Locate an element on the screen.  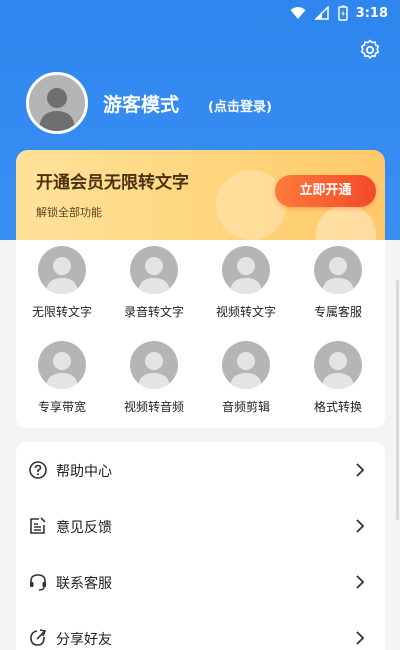
login-link: (点击登录) is located at coordinates (240, 105).